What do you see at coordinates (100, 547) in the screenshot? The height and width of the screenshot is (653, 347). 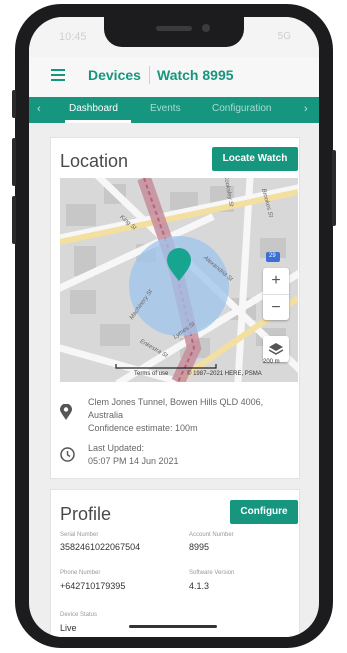 I see `serial-number-value: 3582461022067504` at bounding box center [100, 547].